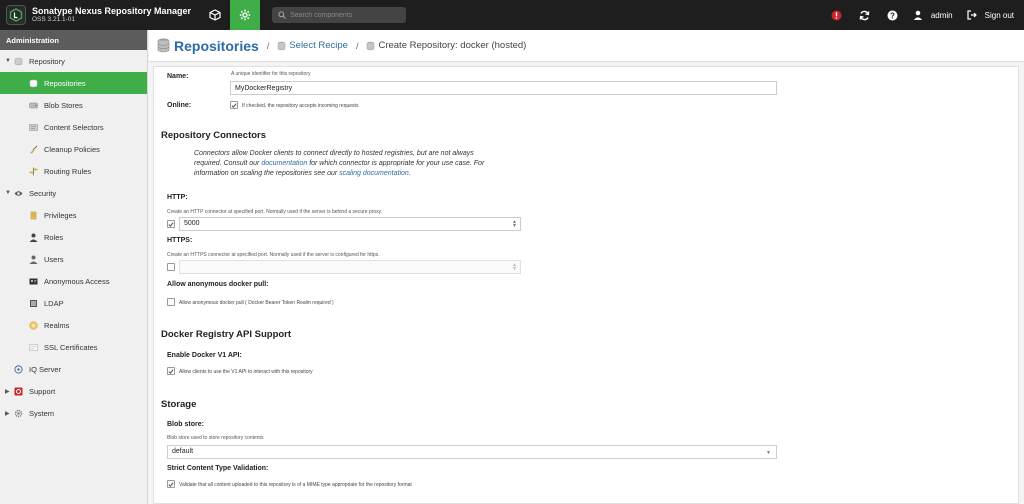  I want to click on blob-store-select: default ▼, so click(472, 452).